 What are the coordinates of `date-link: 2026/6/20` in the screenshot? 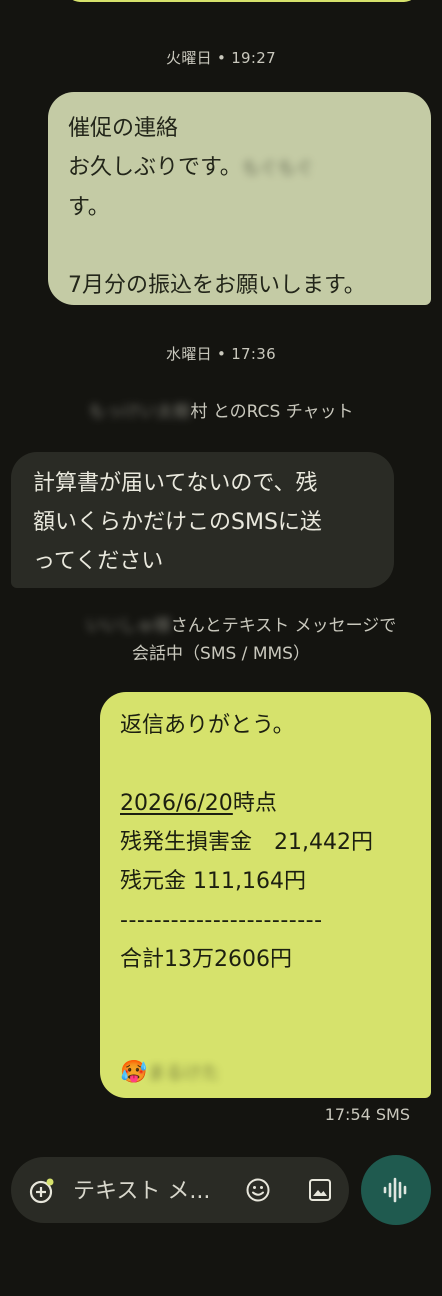 It's located at (176, 803).